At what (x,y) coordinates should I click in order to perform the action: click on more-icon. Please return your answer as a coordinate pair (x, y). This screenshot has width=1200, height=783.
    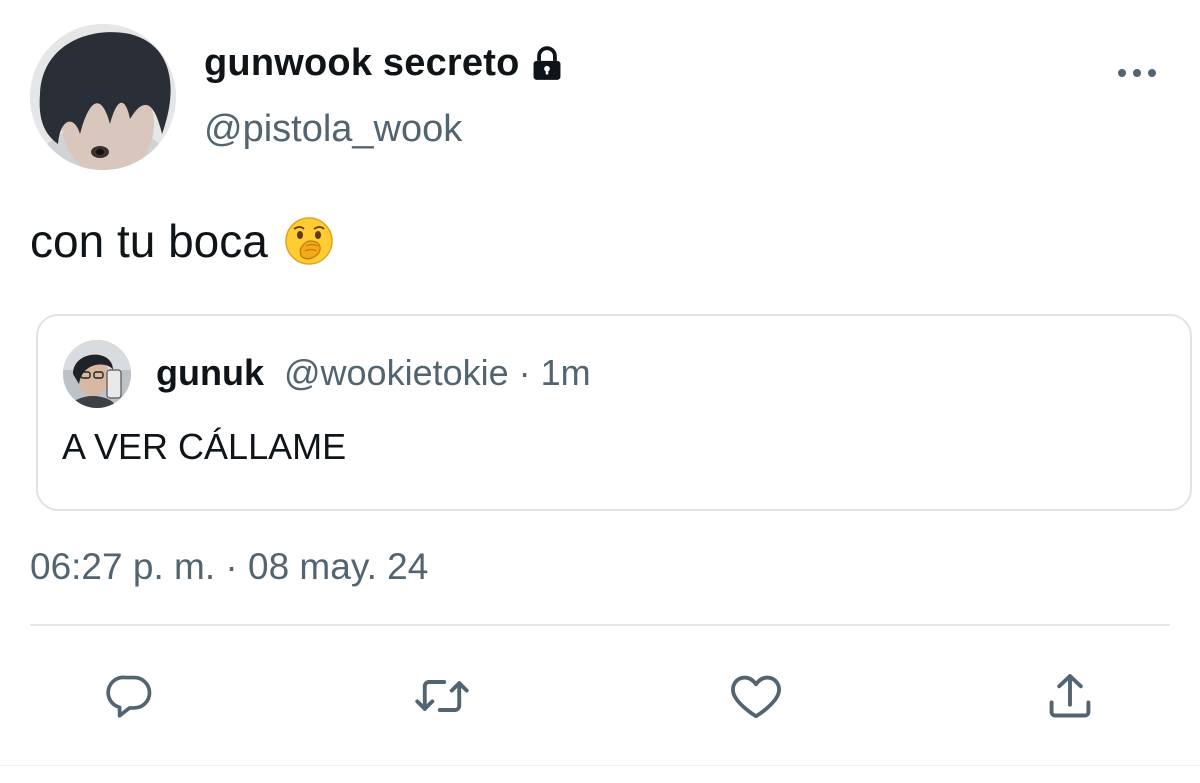
    Looking at the image, I should click on (1137, 73).